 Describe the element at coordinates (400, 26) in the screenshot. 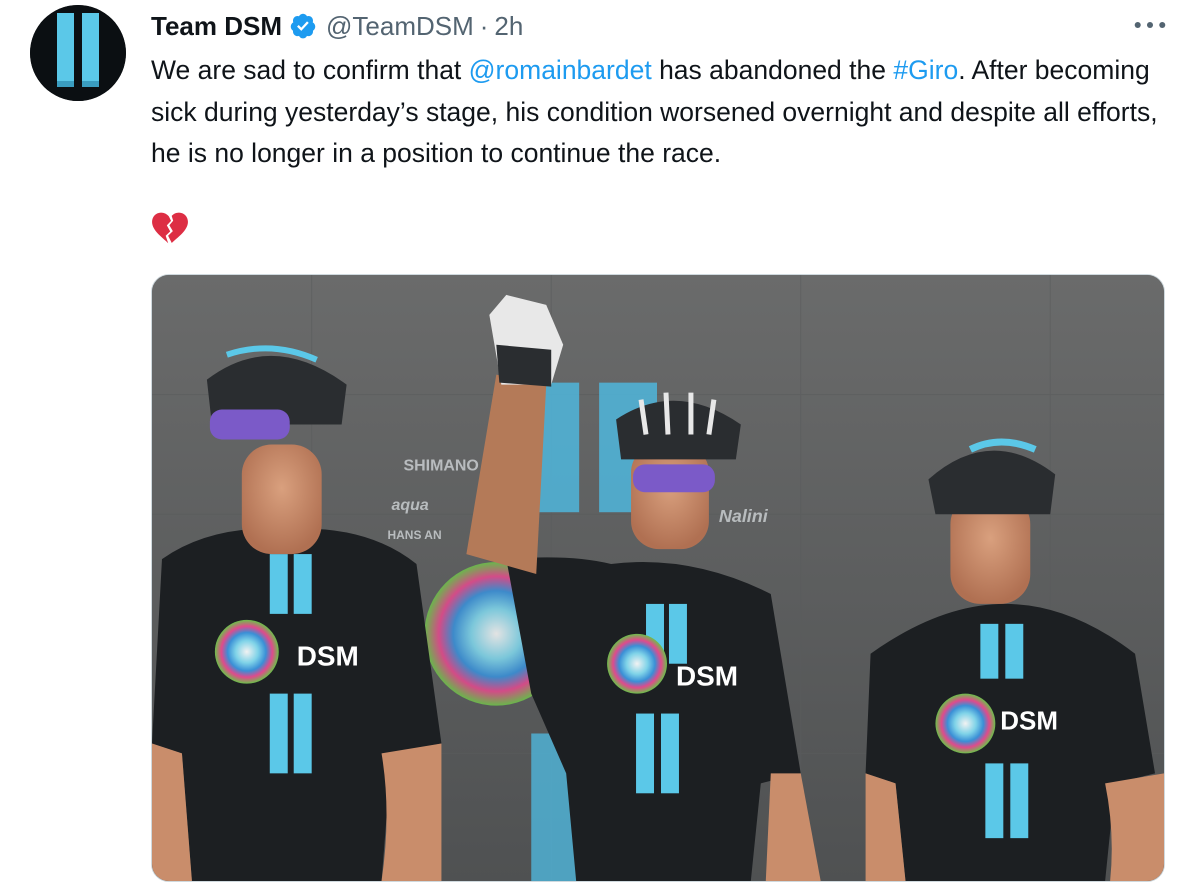

I see `account-handle: @TeamDSM` at that location.